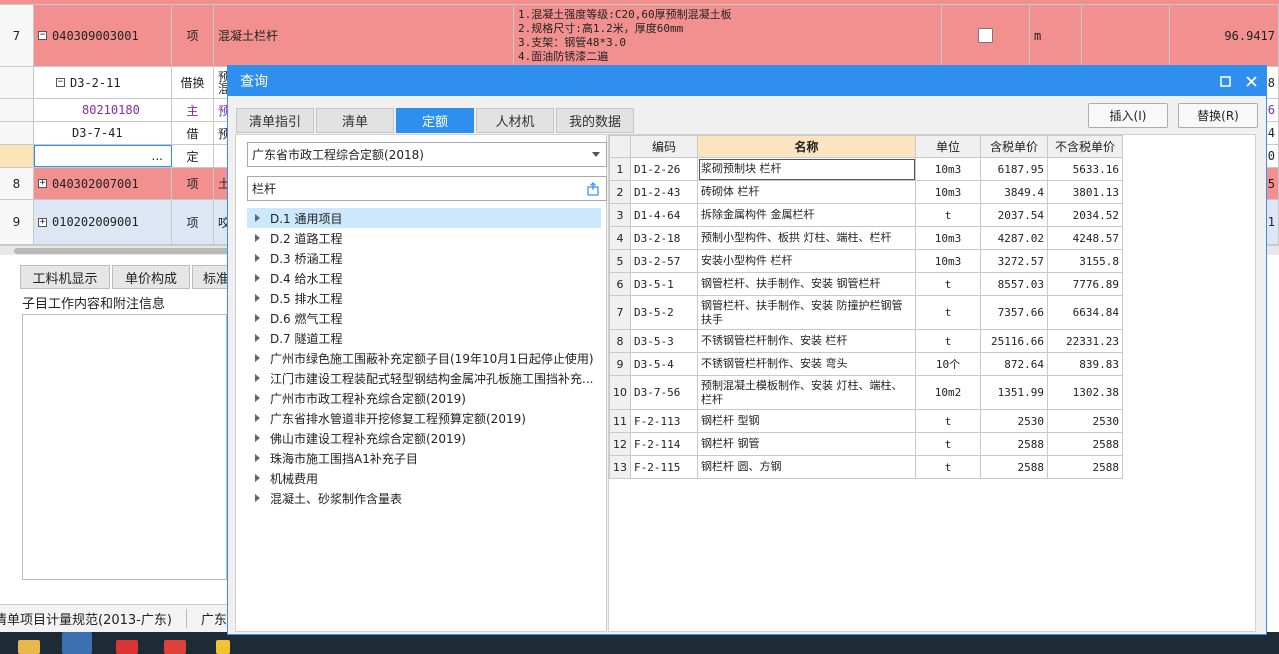  Describe the element at coordinates (866, 421) in the screenshot. I see `table-row: 11 F-2-113 钢栏杆 型钢 t 2530 2530` at that location.